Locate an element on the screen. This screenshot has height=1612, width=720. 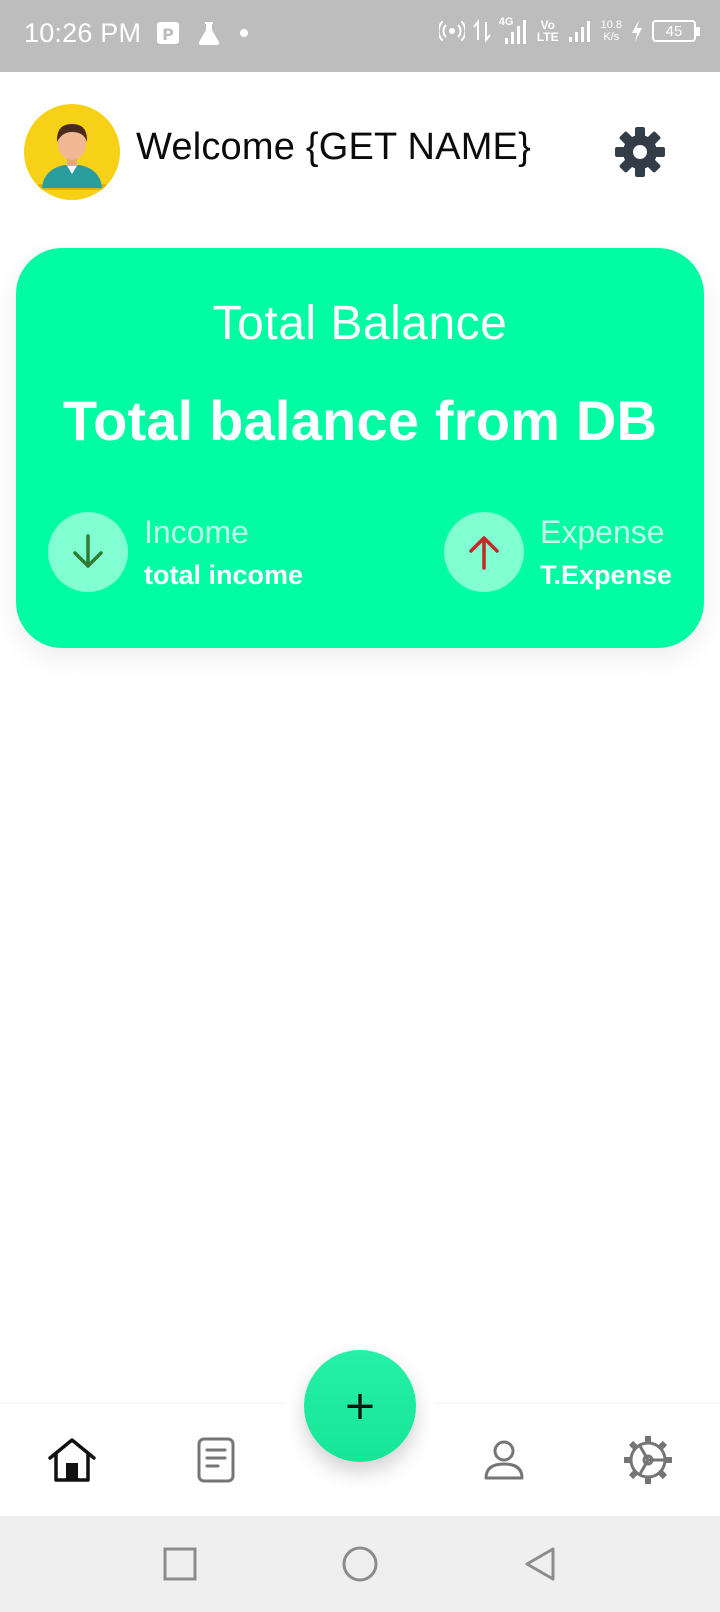
volte-icon: Vo LTE is located at coordinates (548, 31).